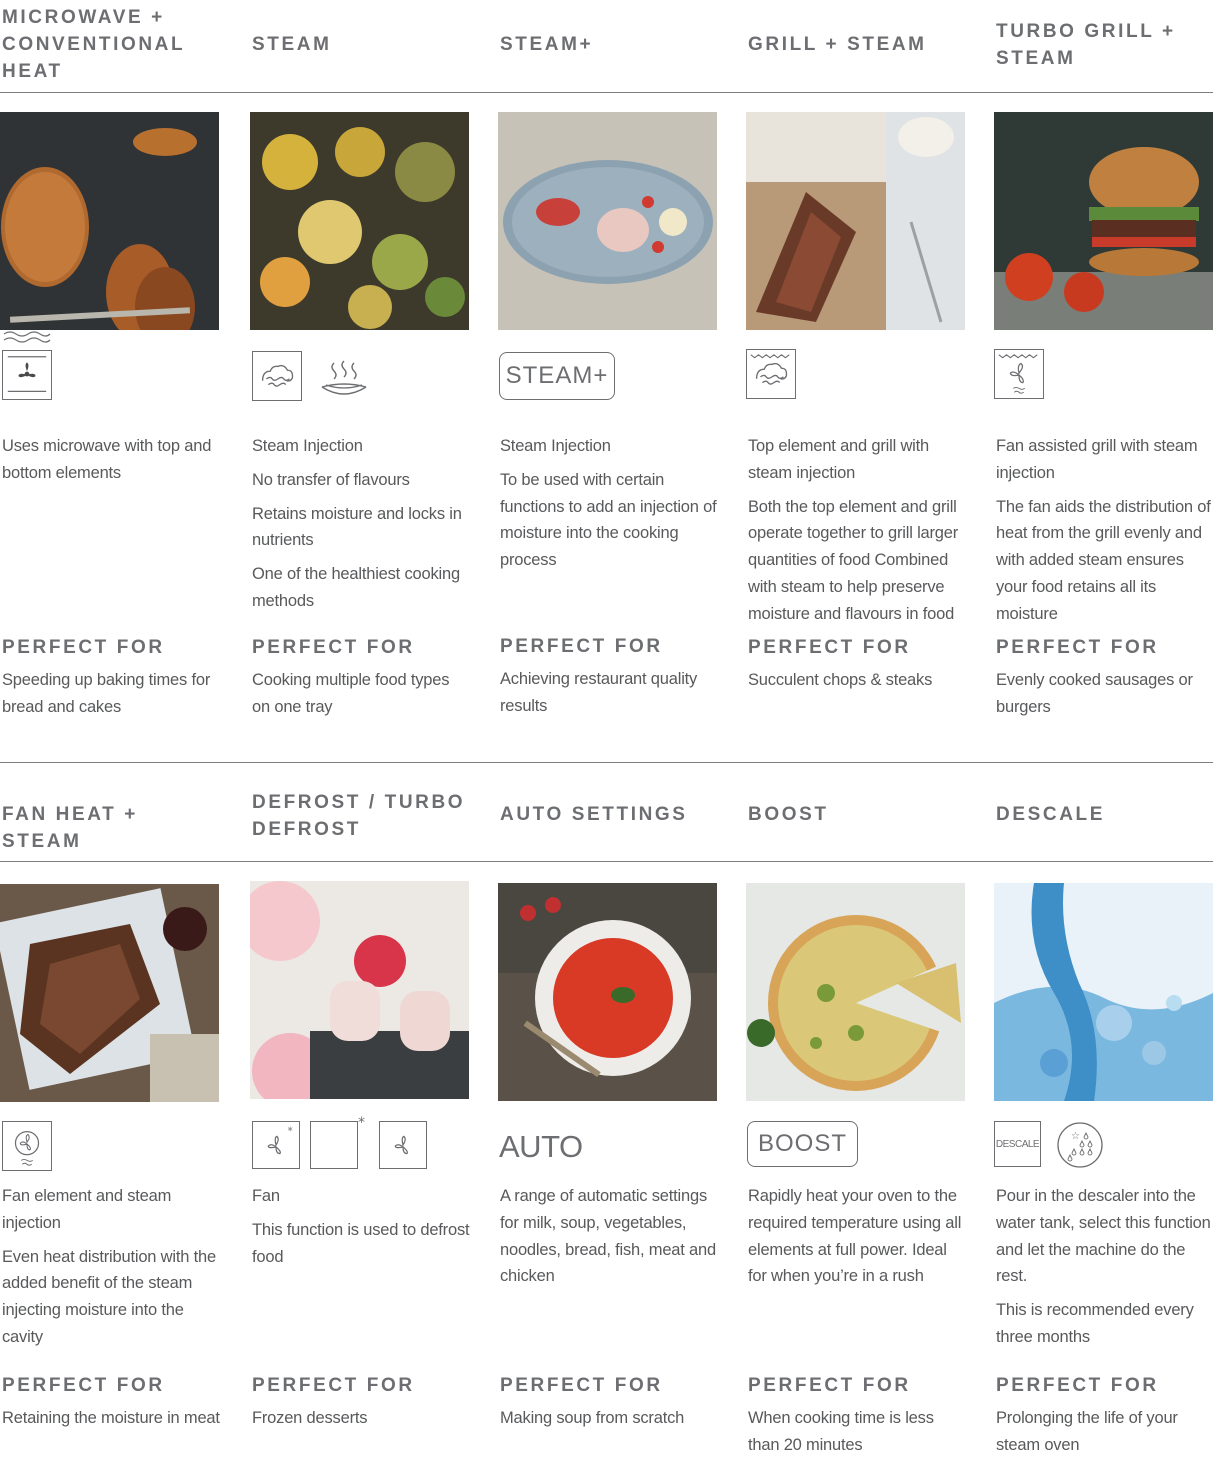  I want to click on description-line: No transfer of flavours, so click(331, 479).